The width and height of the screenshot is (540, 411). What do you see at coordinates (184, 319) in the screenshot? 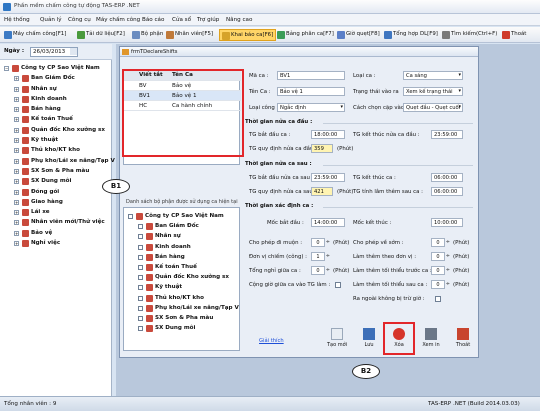
I see `tree-item: SX Sơn & Pha màu` at bounding box center [184, 319].